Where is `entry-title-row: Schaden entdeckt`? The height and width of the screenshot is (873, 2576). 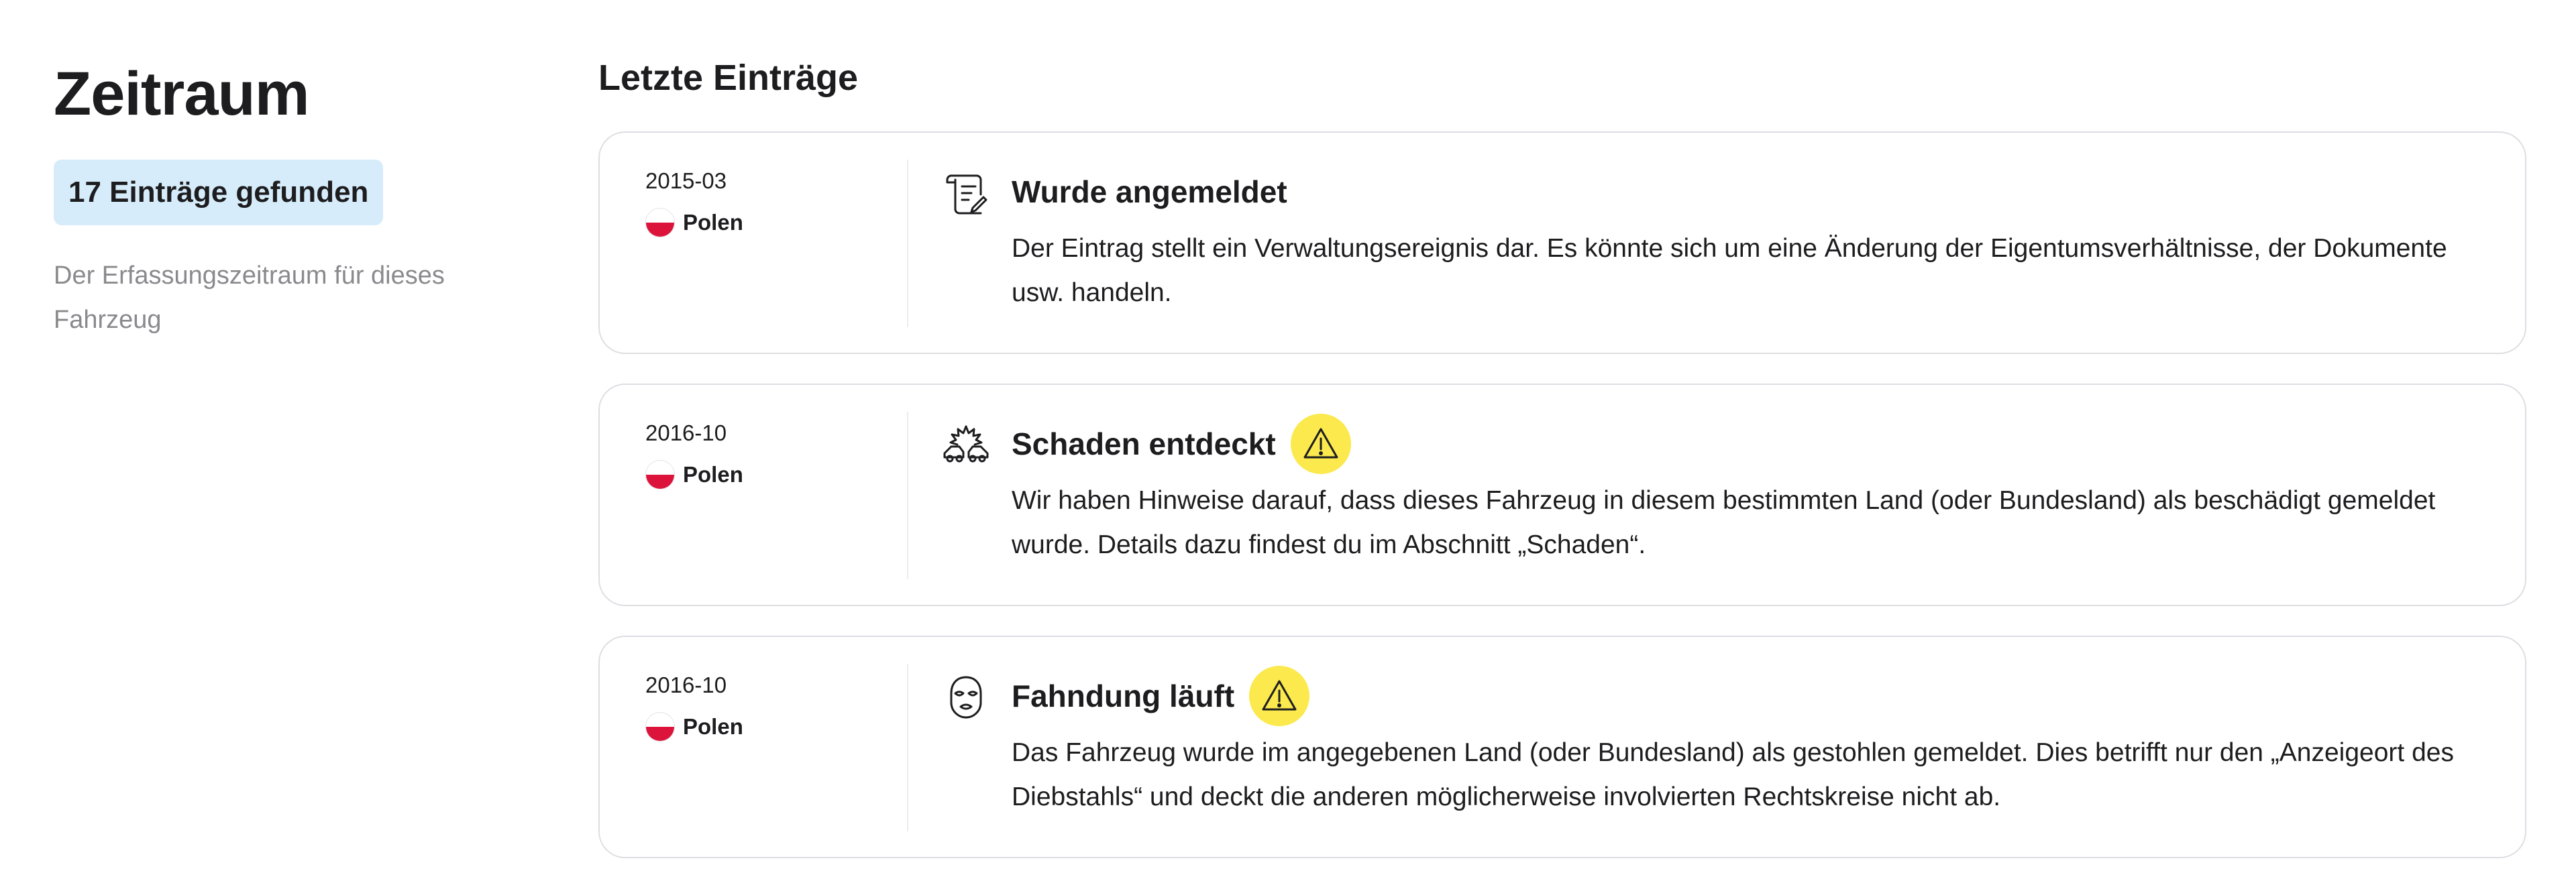 entry-title-row: Schaden entdeckt is located at coordinates (1749, 444).